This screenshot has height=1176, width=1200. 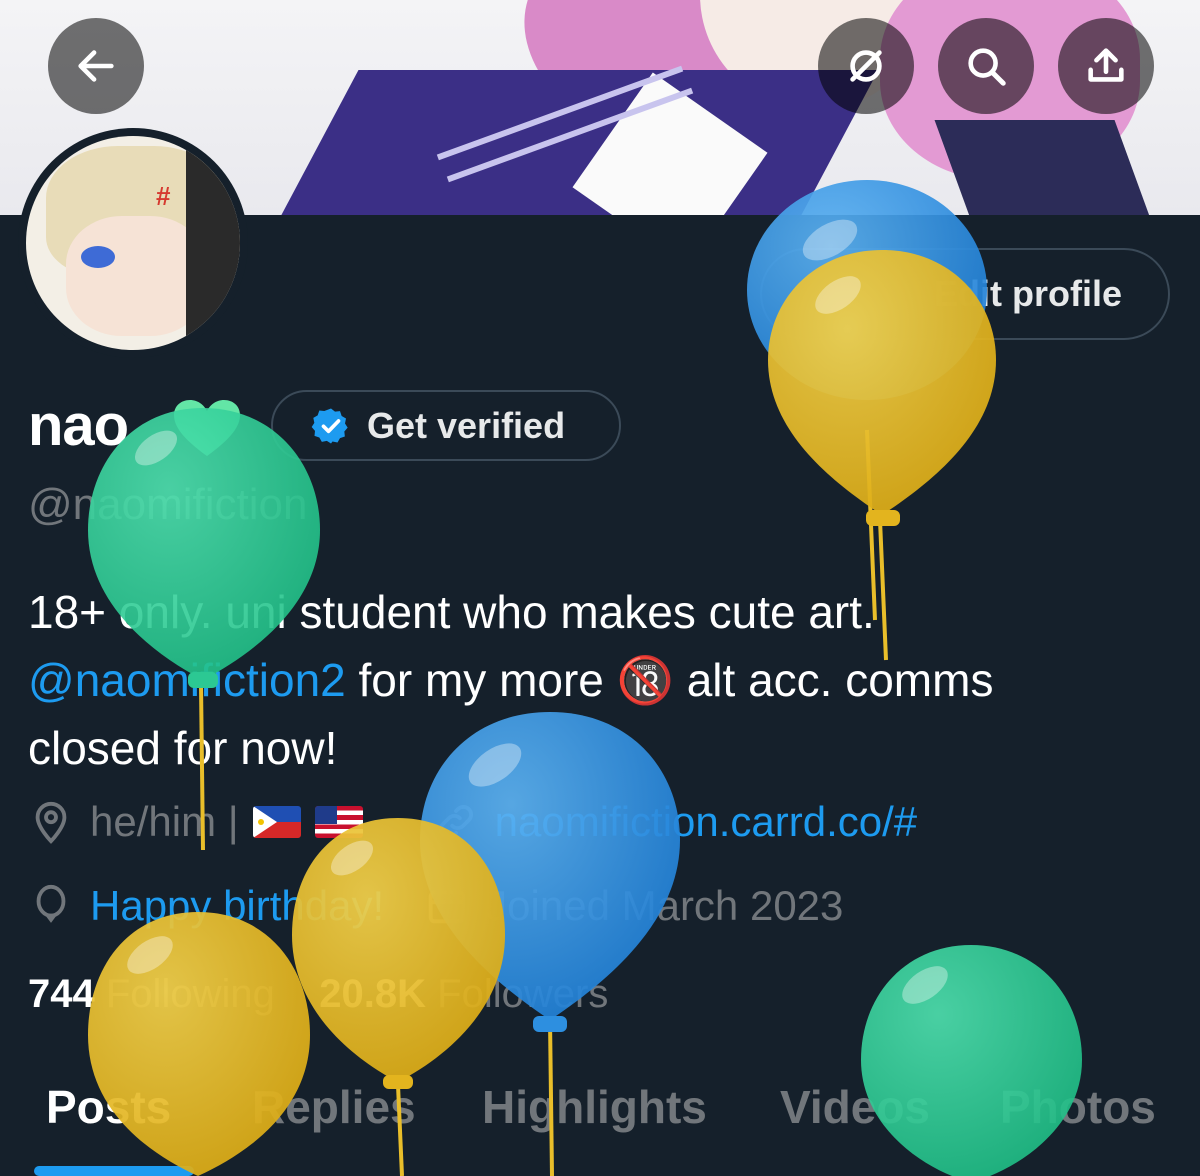 What do you see at coordinates (447, 906) in the screenshot?
I see `calendar-icon` at bounding box center [447, 906].